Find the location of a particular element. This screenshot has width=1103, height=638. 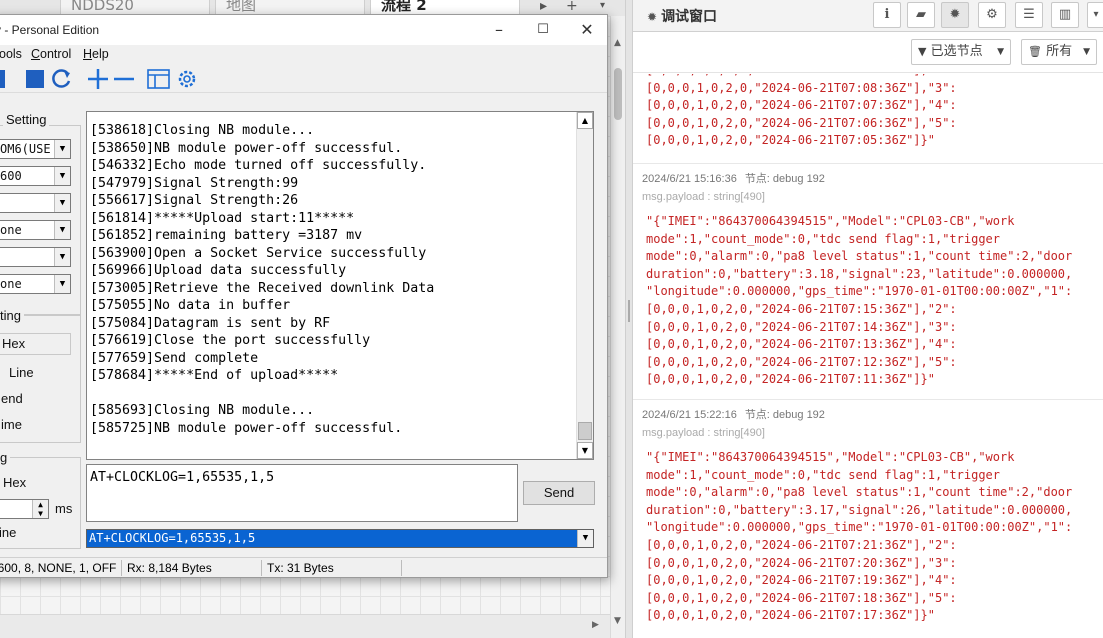

scroll-tabs-icon: ▸ is located at coordinates (543, 6).